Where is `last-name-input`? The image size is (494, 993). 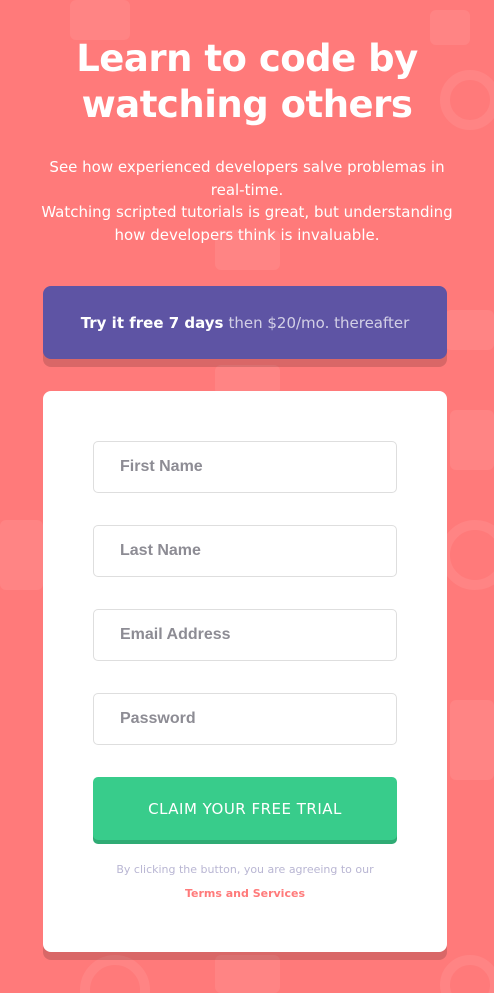 last-name-input is located at coordinates (245, 551).